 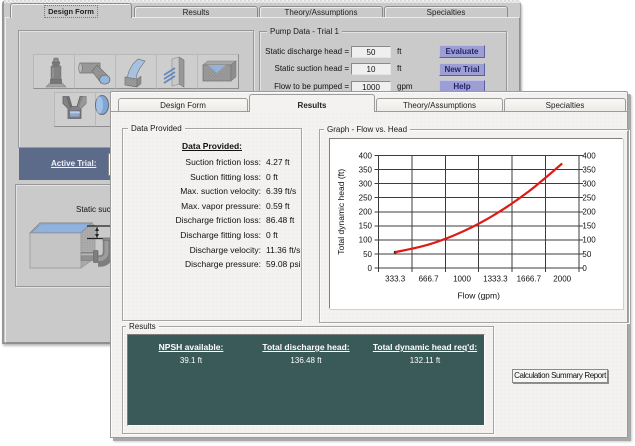 What do you see at coordinates (341, 212) in the screenshot?
I see `svg-text: Total dynamic head (ft)` at bounding box center [341, 212].